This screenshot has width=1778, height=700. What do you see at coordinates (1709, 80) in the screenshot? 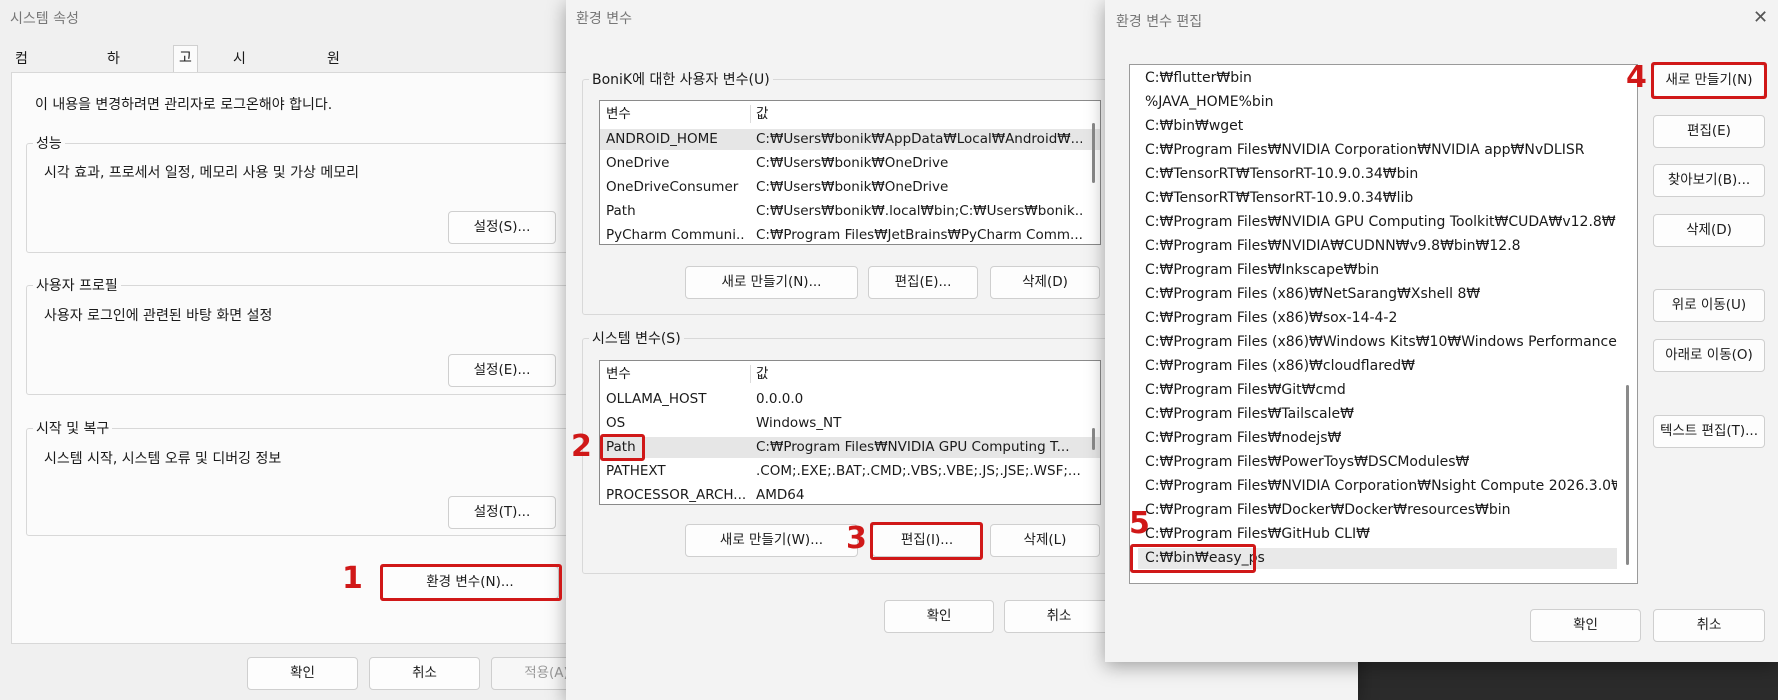
I see `highlight-new-button` at bounding box center [1709, 80].